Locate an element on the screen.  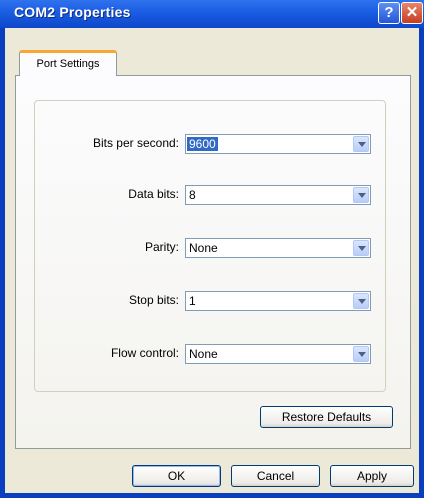
stop-bits-select: 1 is located at coordinates (278, 301).